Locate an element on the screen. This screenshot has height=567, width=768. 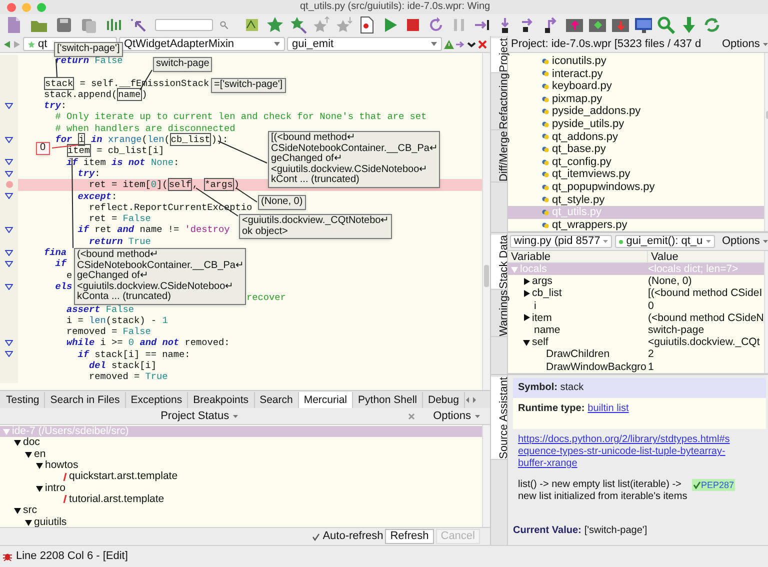
variable-value: <locals dict; len=7> is located at coordinates (693, 269).